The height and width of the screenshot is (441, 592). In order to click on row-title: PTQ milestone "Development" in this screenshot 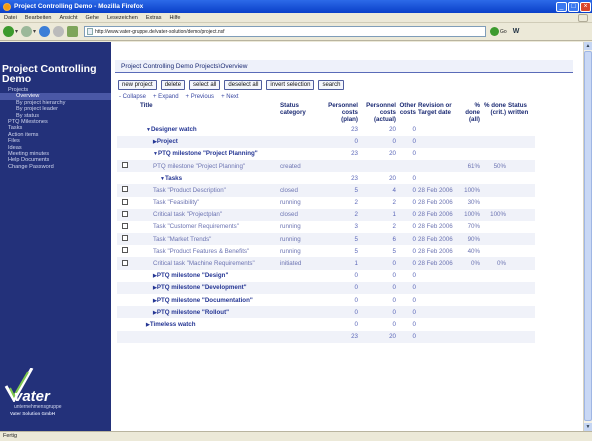, I will do `click(202, 287)`.